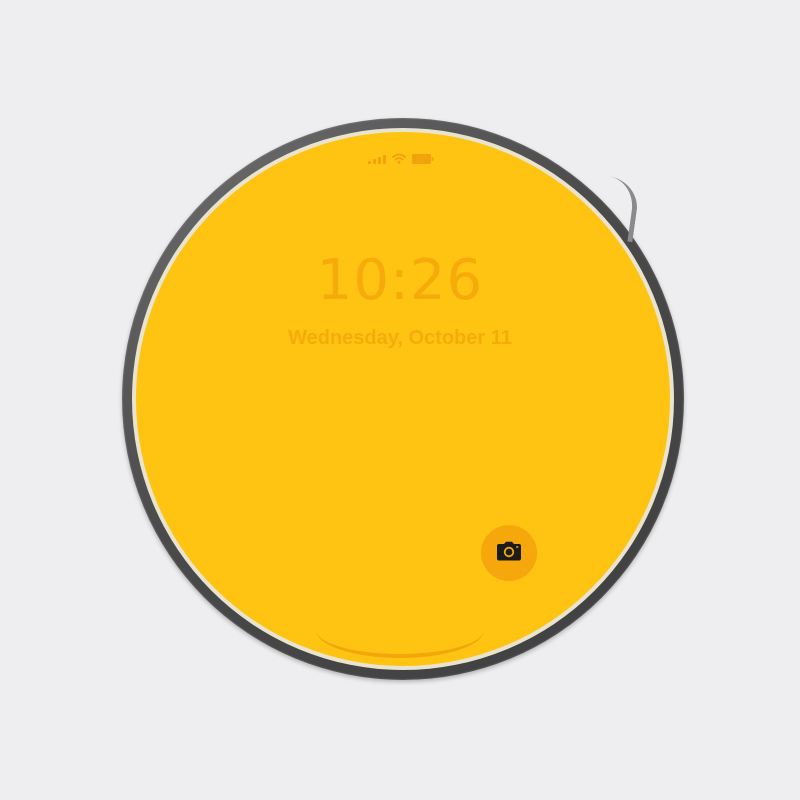 The height and width of the screenshot is (800, 800). Describe the element at coordinates (400, 338) in the screenshot. I see `lock-screen-date: Wednesday, October 11` at that location.